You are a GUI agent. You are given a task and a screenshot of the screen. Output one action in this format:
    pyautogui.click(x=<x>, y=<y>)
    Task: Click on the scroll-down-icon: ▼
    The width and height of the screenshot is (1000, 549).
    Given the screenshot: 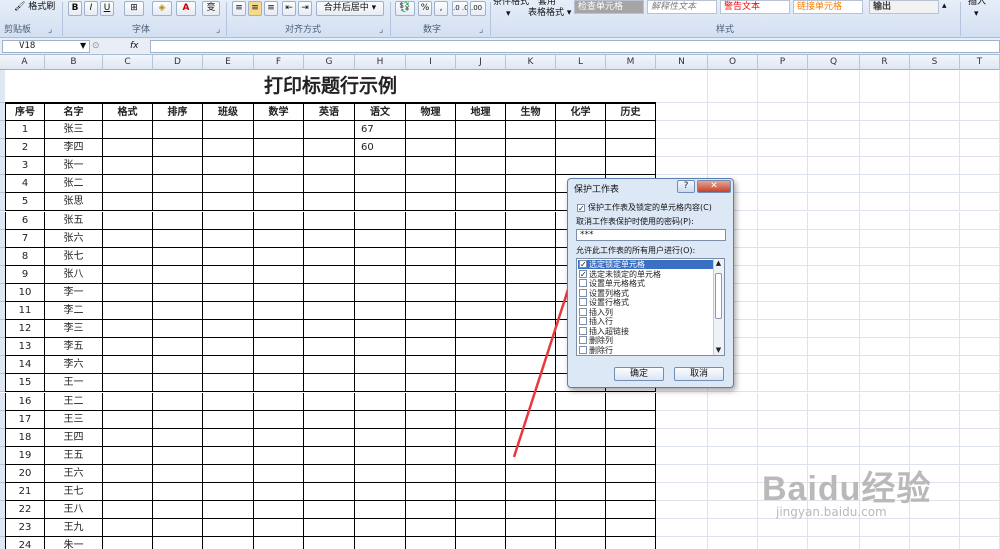 What is the action you would take?
    pyautogui.click(x=718, y=350)
    